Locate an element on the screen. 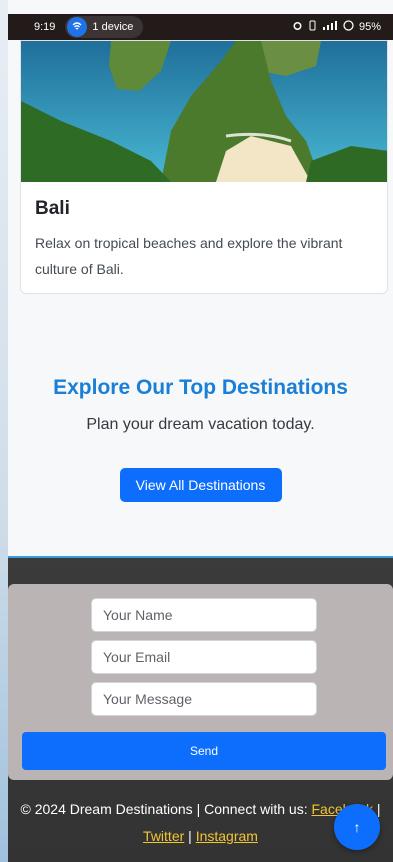  signal-icon is located at coordinates (330, 27).